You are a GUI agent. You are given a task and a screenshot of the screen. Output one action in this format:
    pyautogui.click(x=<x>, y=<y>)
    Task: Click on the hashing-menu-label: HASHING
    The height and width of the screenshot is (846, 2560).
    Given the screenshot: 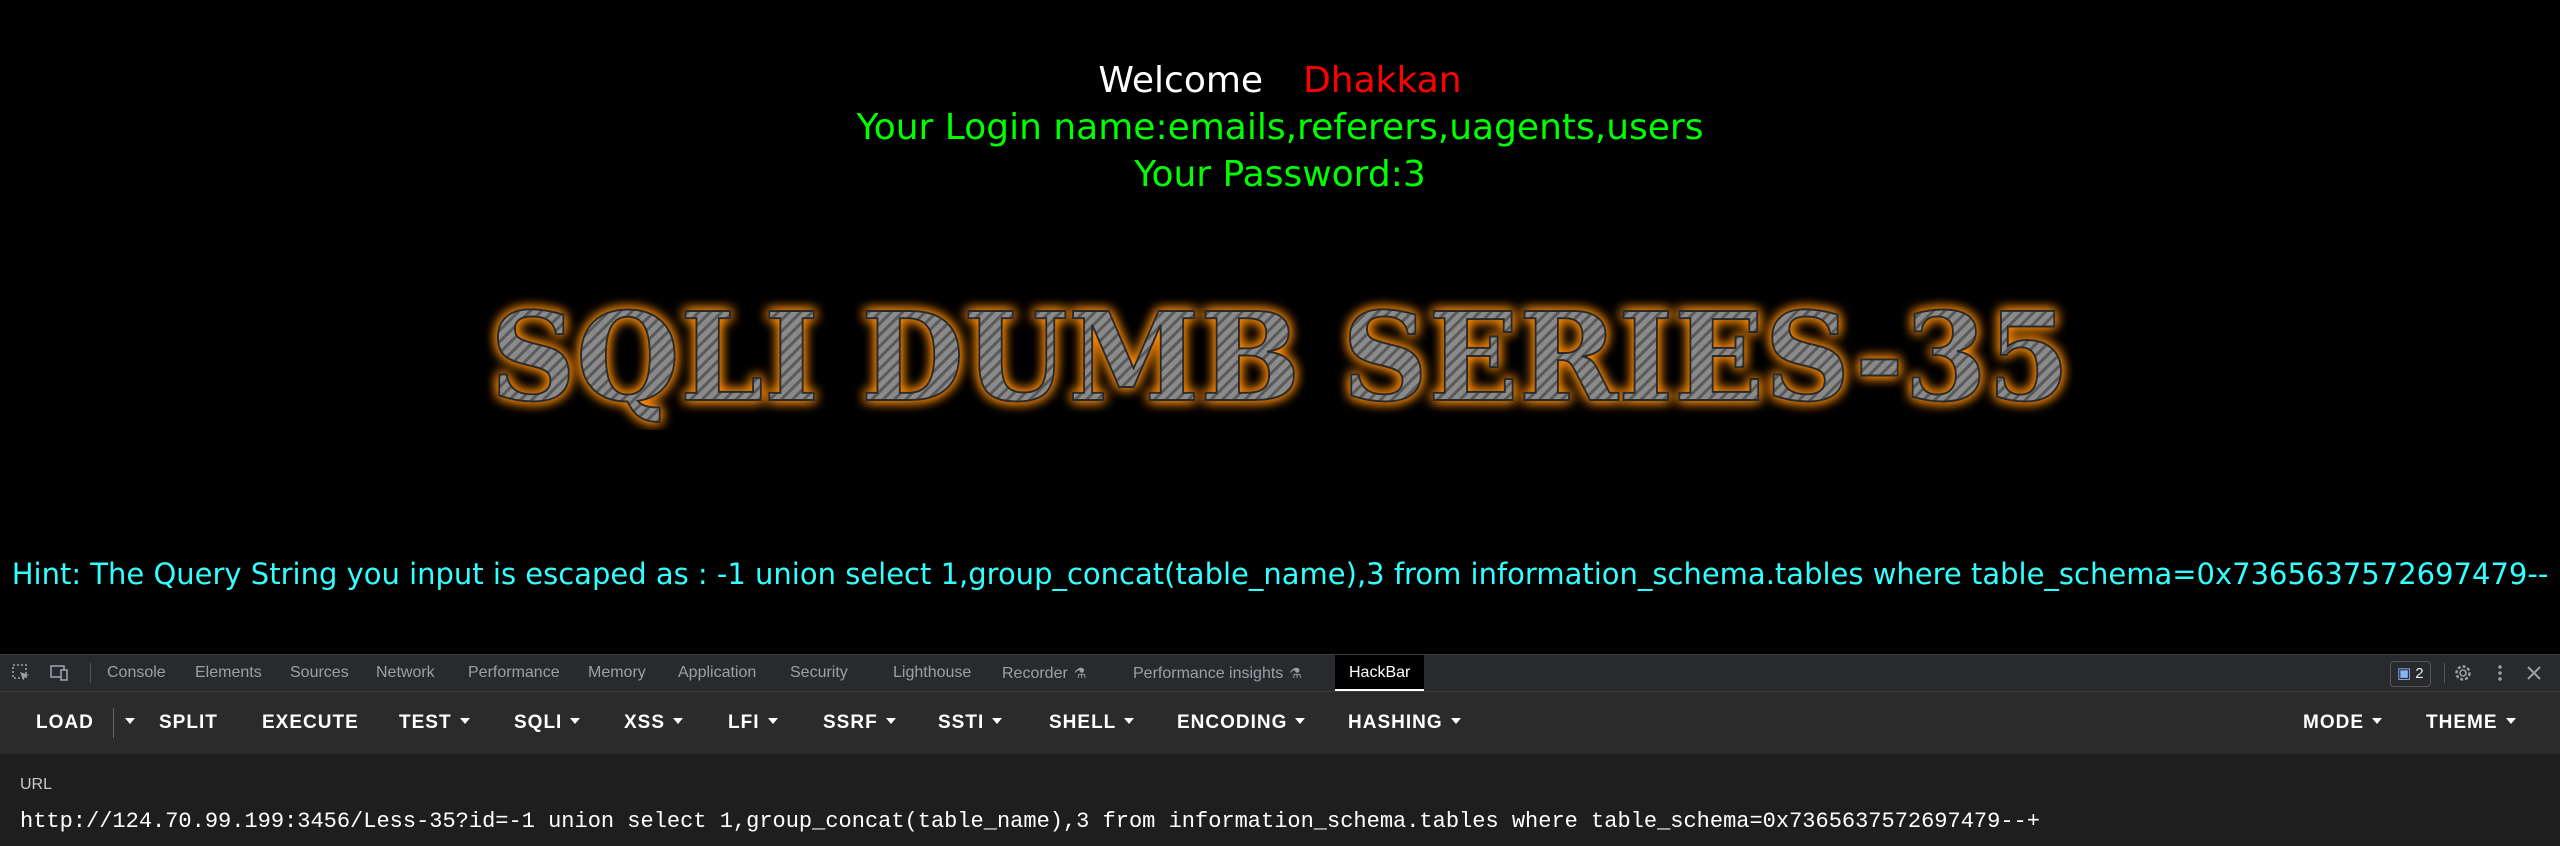 What is the action you would take?
    pyautogui.click(x=1395, y=722)
    